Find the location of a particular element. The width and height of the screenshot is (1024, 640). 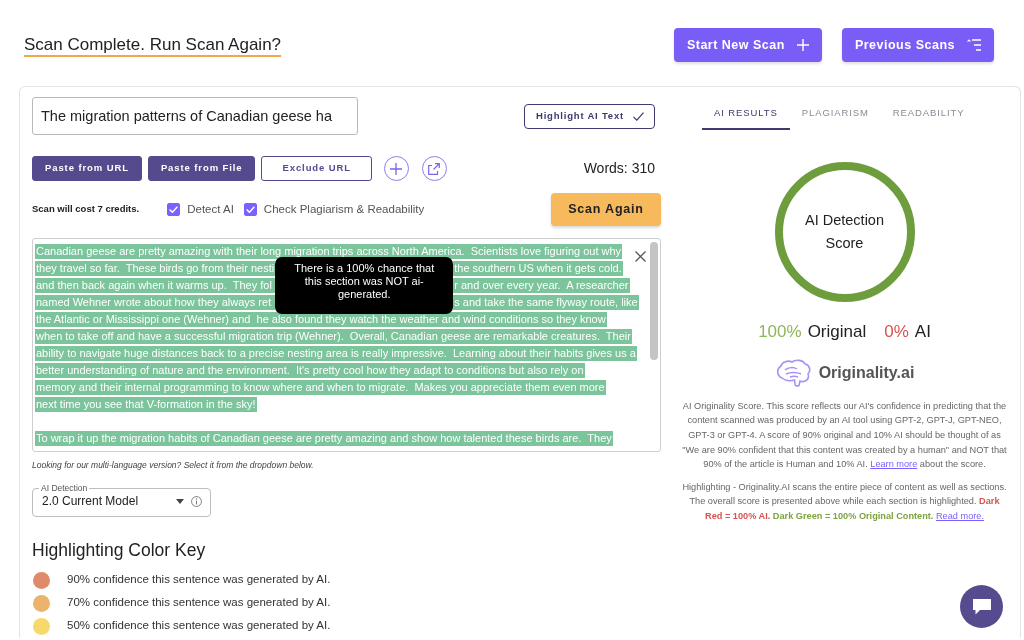

model-select: AI Detection 2.0 Current Model is located at coordinates (121, 500).